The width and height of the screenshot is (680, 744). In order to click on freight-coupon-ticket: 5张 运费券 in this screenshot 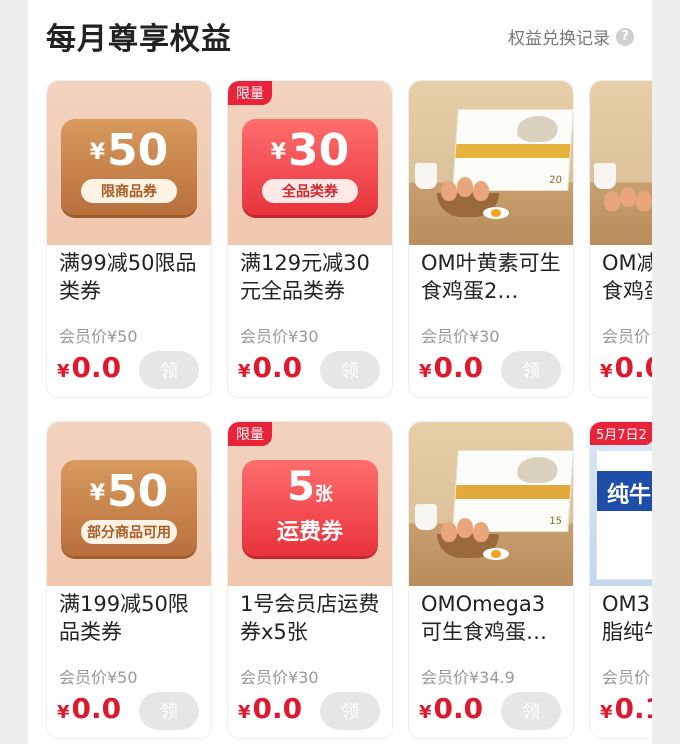, I will do `click(310, 508)`.